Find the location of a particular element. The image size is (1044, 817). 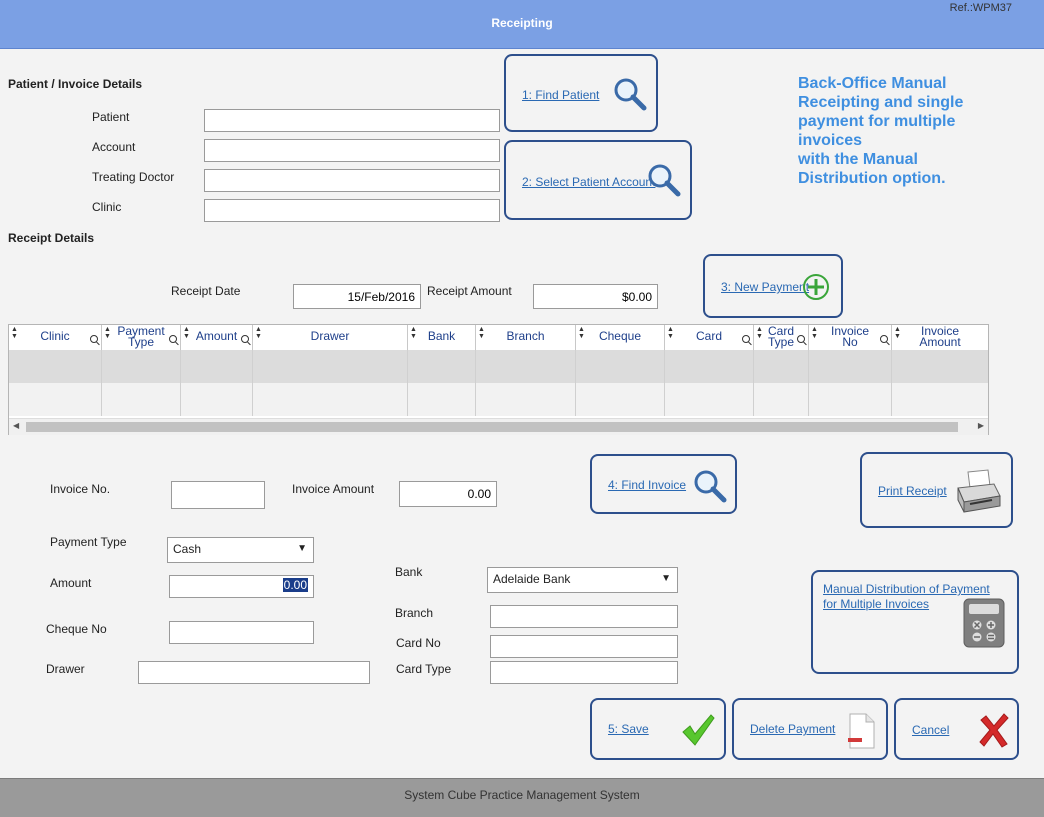

card-type-input is located at coordinates (584, 672).